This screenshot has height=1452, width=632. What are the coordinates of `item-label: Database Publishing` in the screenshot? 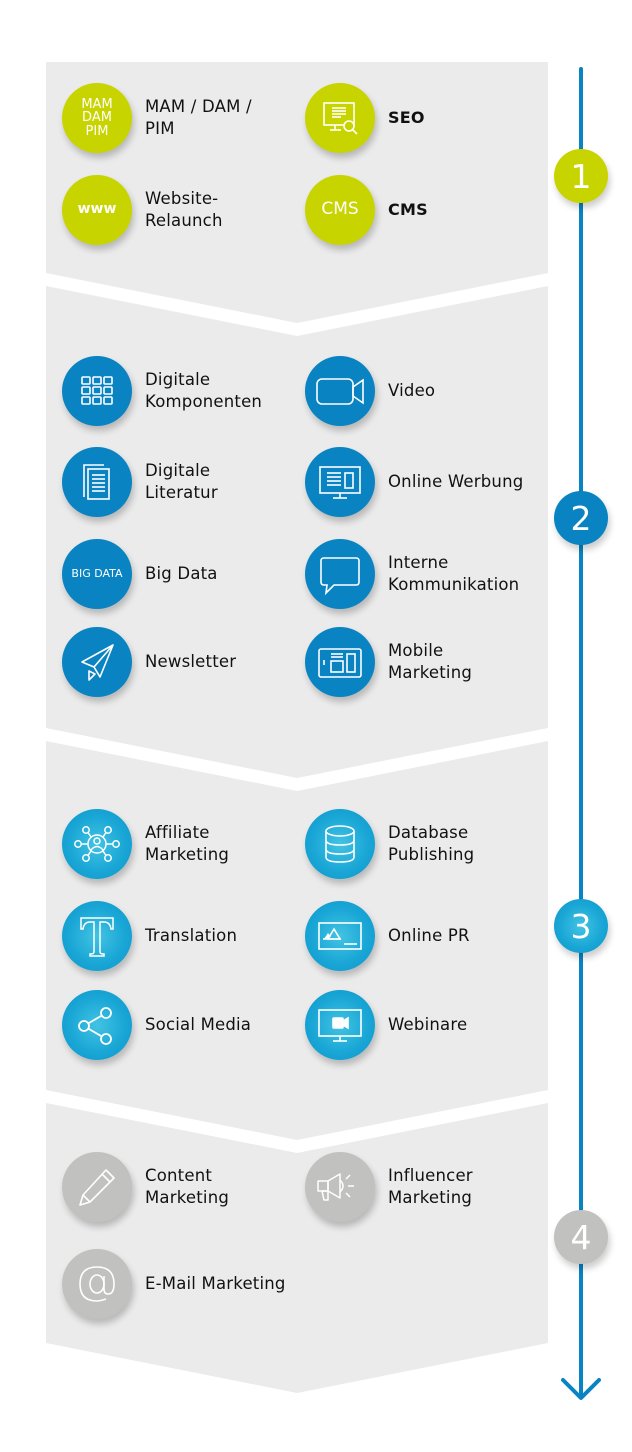 It's located at (431, 844).